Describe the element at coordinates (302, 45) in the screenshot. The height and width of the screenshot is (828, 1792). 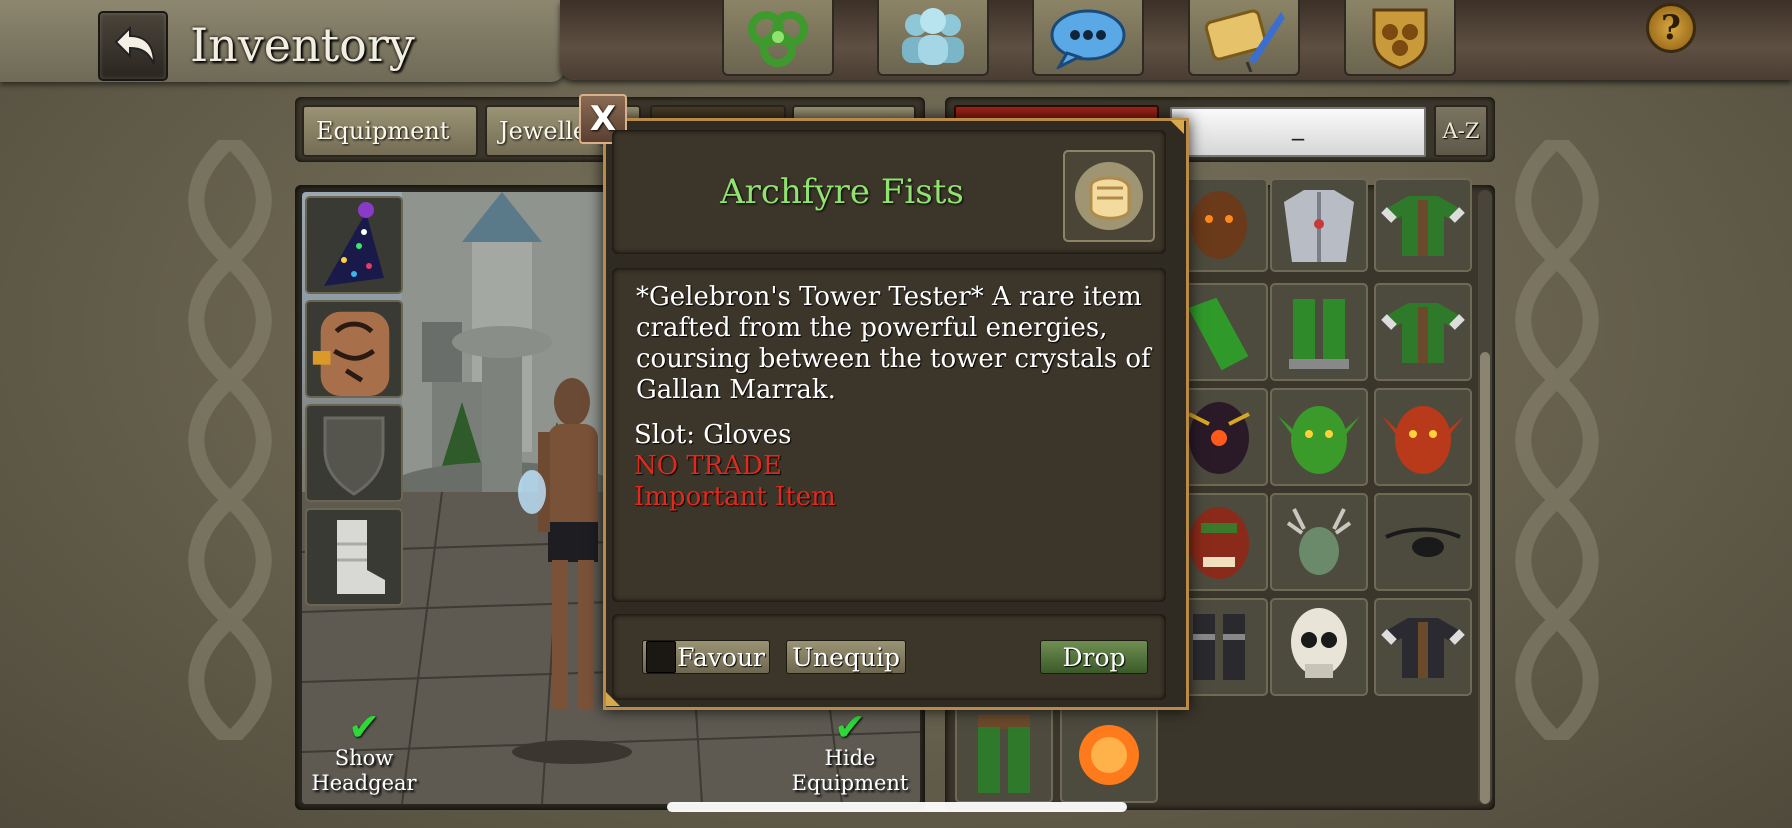
I see `page-title: Inventory` at that location.